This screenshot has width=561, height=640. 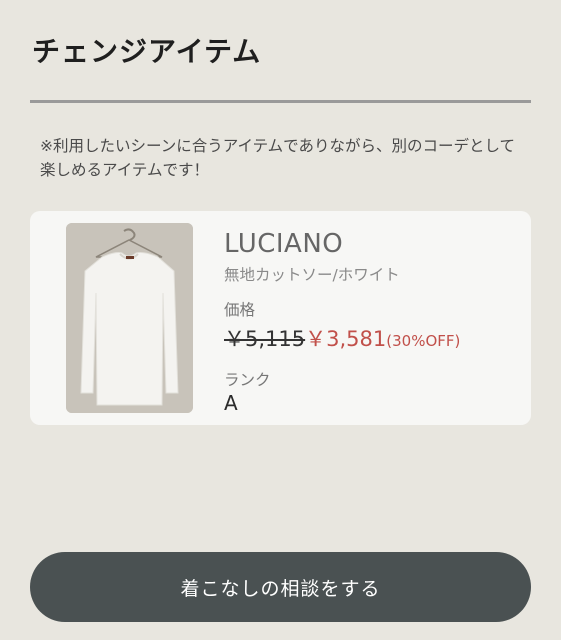 What do you see at coordinates (312, 275) in the screenshot?
I see `product-name: 無地カットソー/ホワイト` at bounding box center [312, 275].